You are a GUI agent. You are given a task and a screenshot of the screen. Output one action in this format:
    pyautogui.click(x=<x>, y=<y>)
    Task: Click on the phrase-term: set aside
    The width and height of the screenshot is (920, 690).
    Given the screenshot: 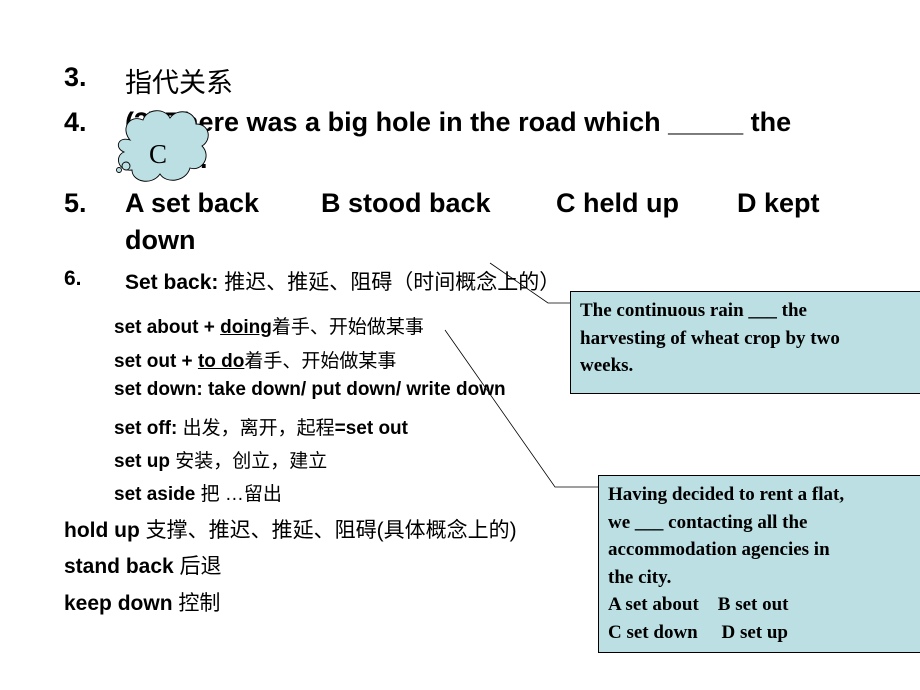 What is the action you would take?
    pyautogui.click(x=155, y=494)
    